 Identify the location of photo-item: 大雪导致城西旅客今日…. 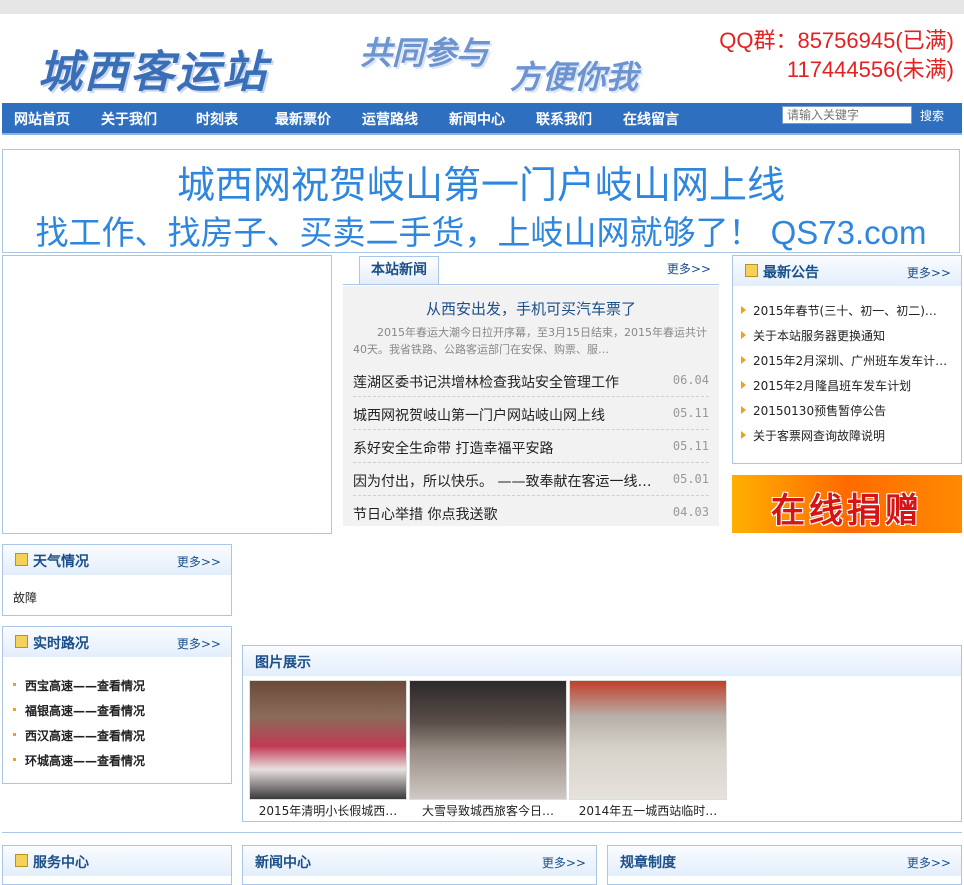
(488, 751).